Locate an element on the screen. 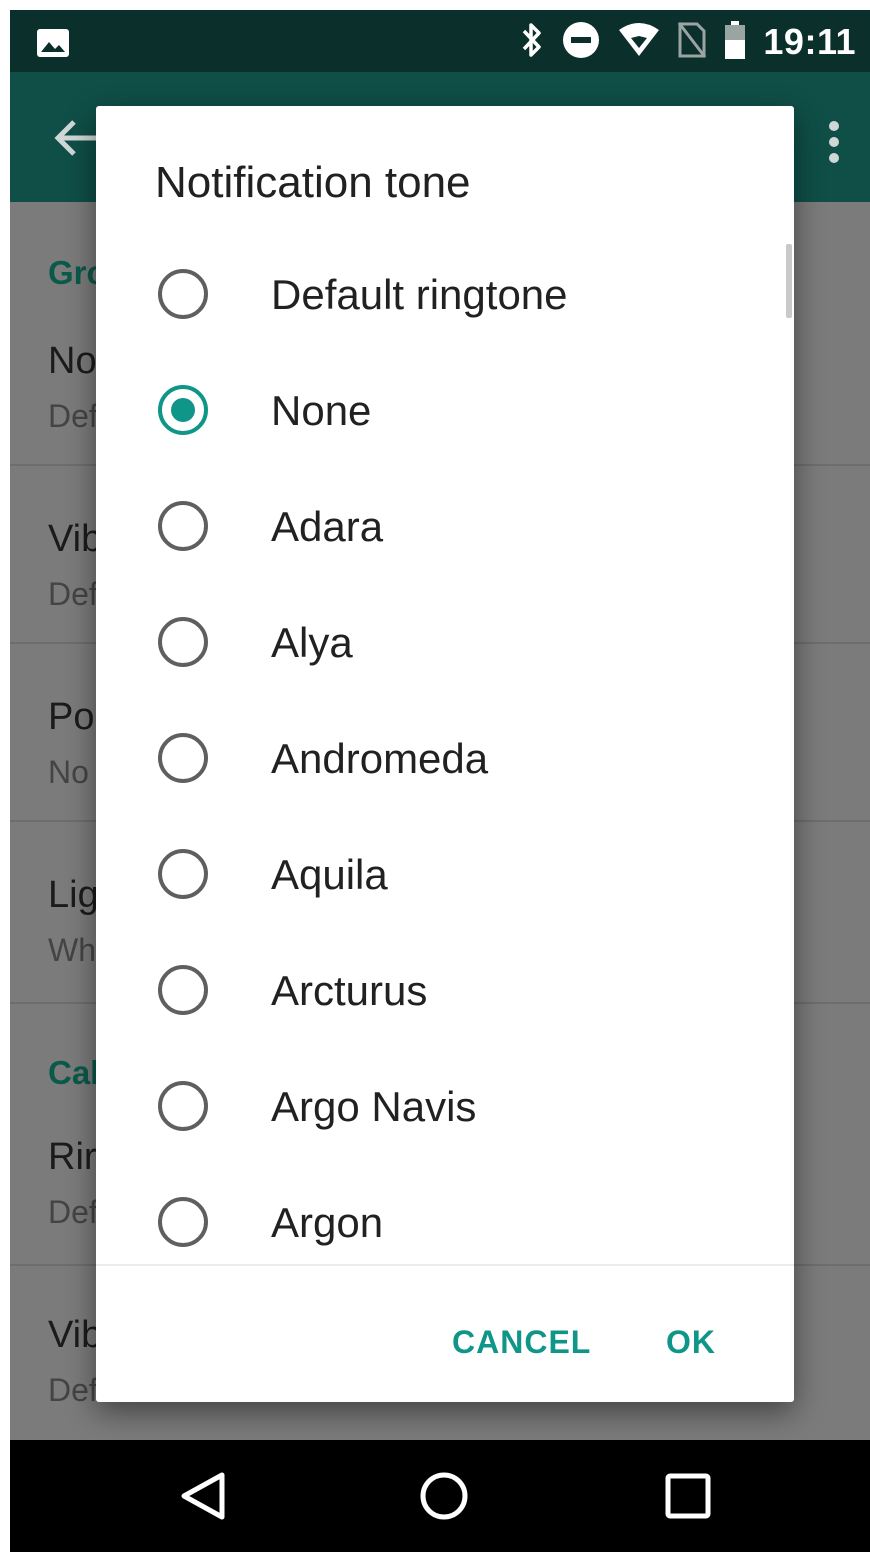  image-icon is located at coordinates (53, 45).